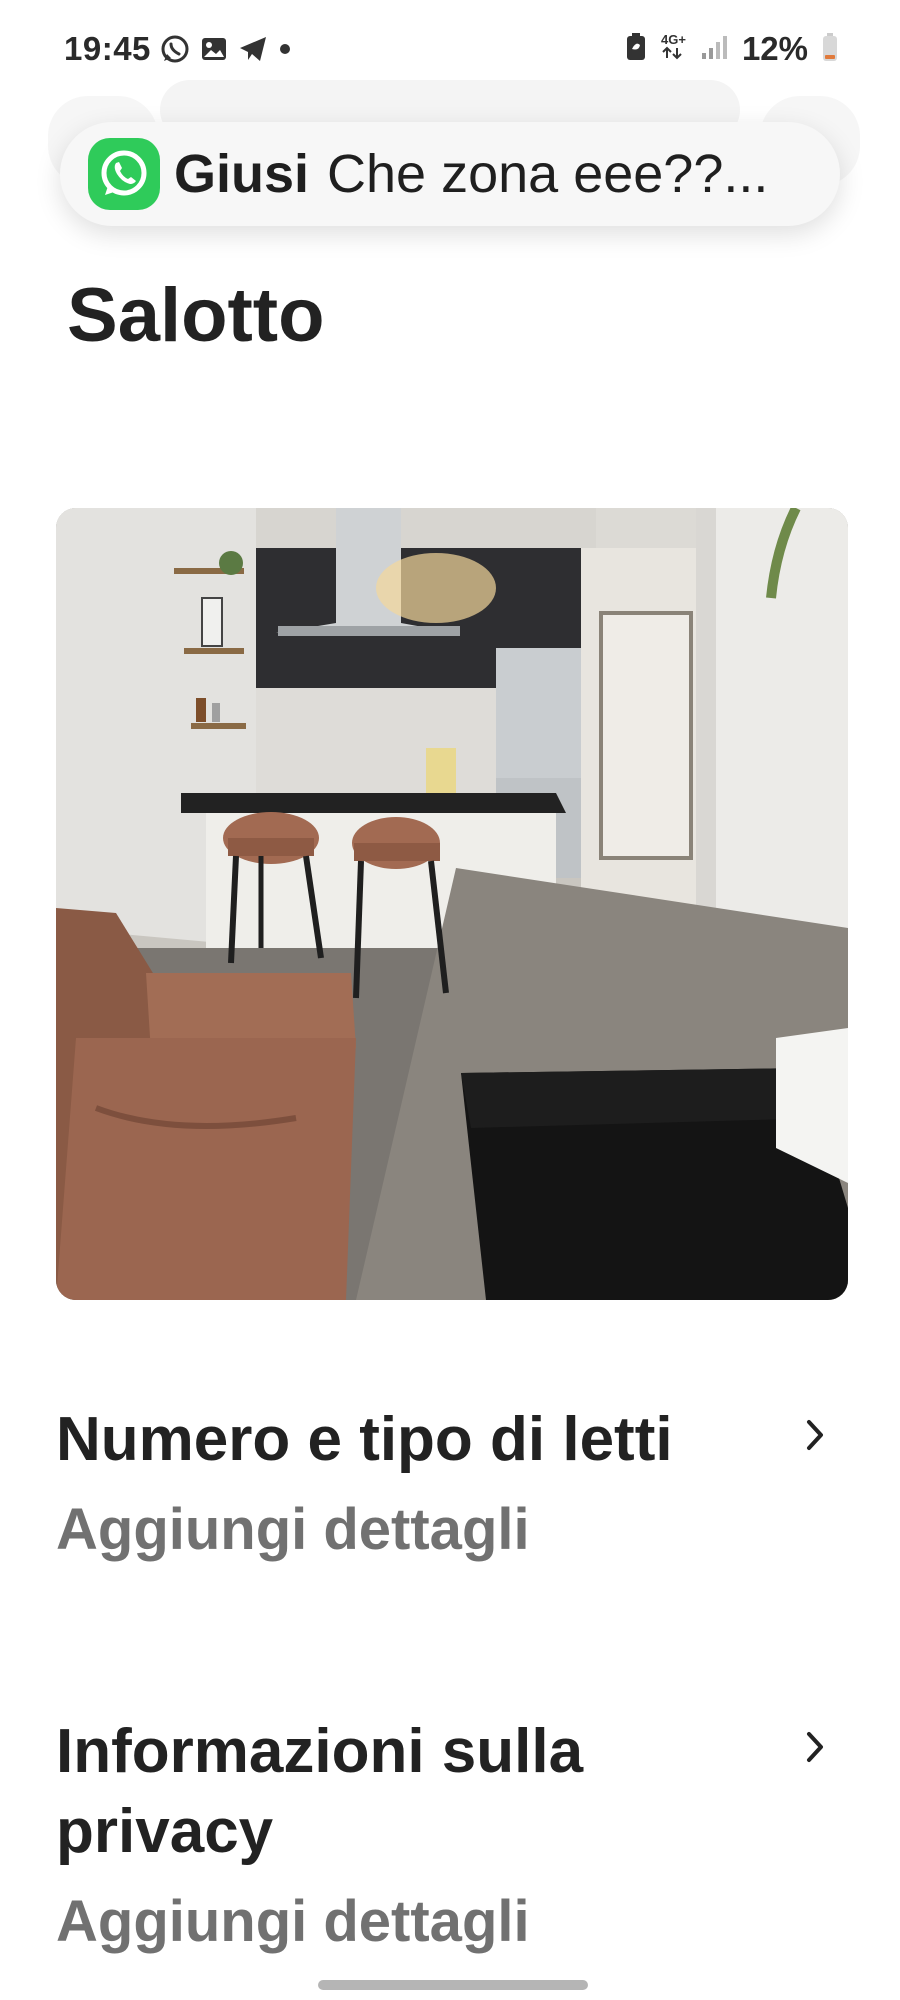 Image resolution: width=900 pixels, height=2000 pixels. I want to click on row-title: Informazioni sulla privacy, so click(320, 1791).